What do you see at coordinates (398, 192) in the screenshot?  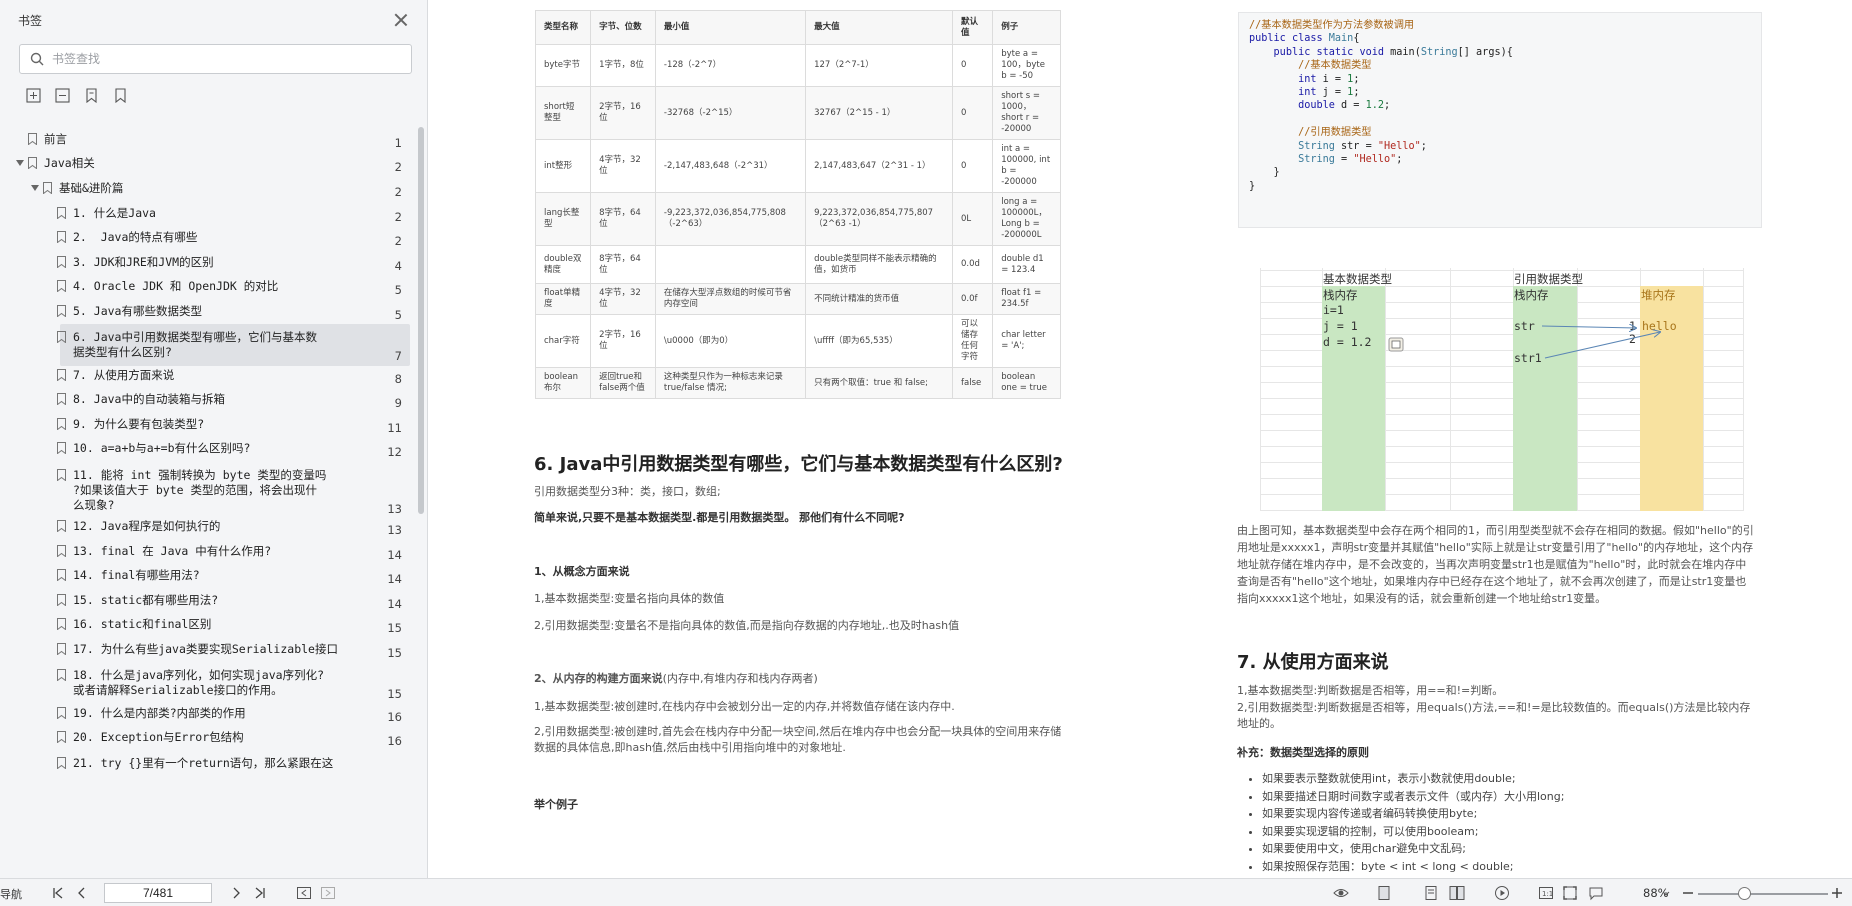 I see `toc-item-page: 2` at bounding box center [398, 192].